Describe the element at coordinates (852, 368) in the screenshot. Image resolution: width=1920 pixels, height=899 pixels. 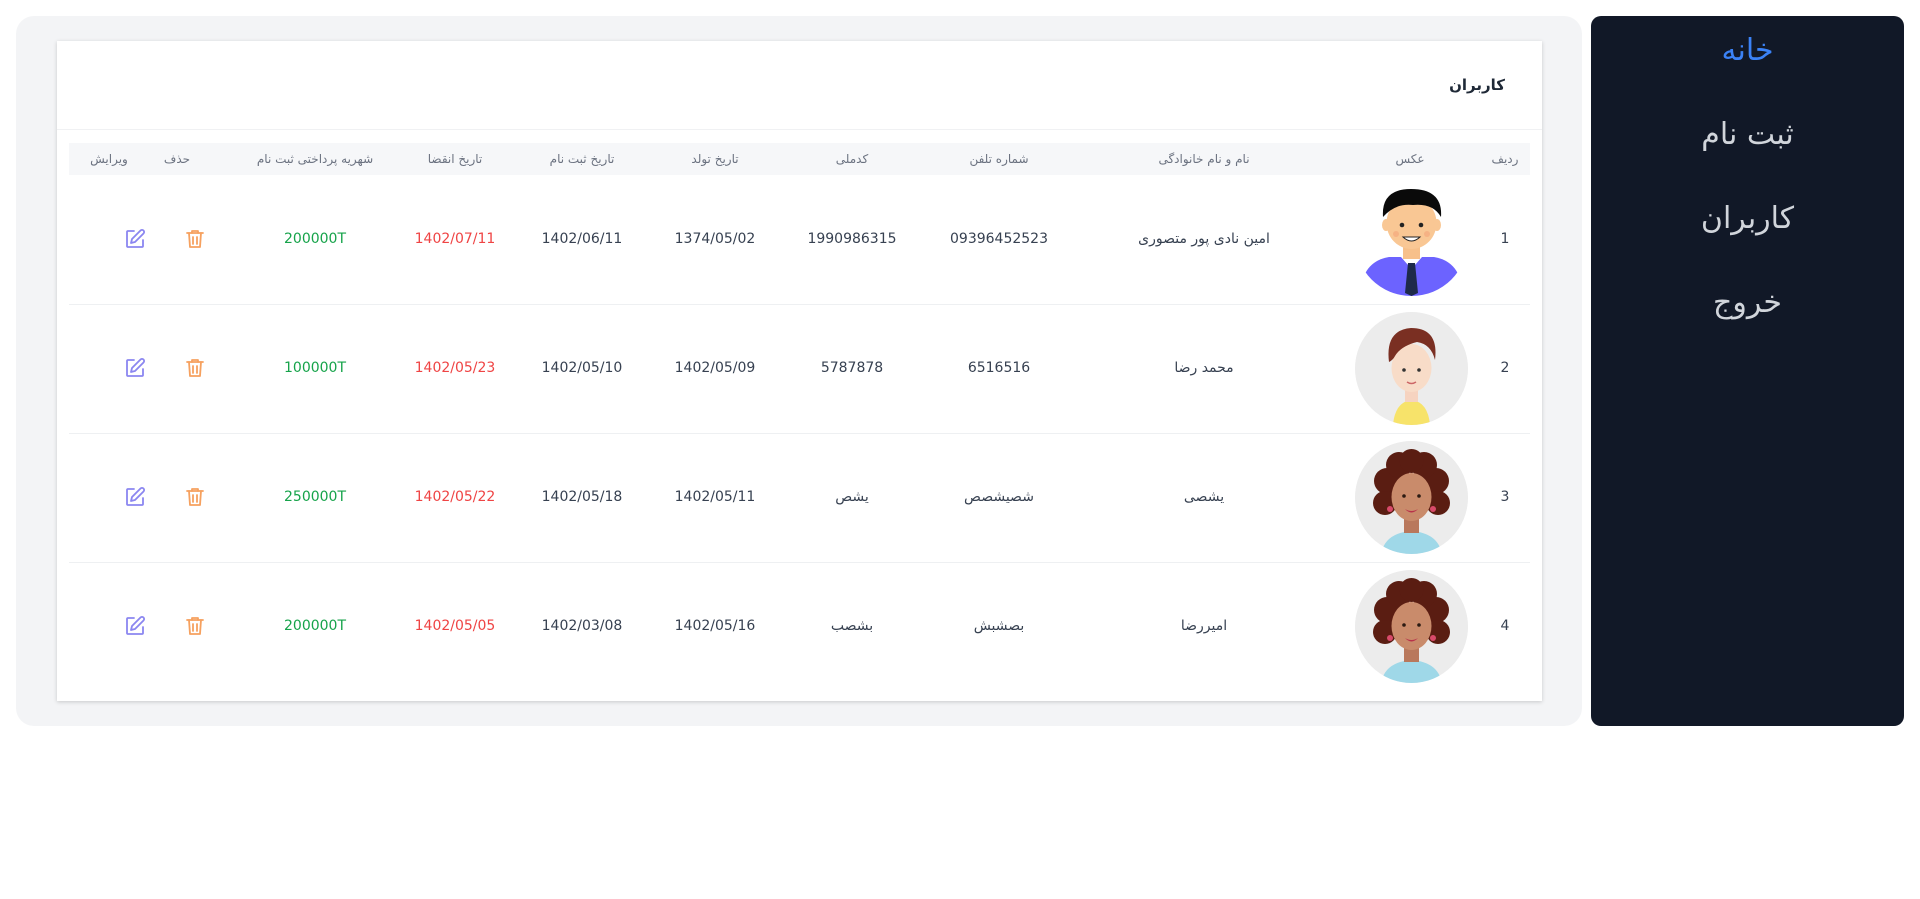
I see `cell-national-code: 5787878` at that location.